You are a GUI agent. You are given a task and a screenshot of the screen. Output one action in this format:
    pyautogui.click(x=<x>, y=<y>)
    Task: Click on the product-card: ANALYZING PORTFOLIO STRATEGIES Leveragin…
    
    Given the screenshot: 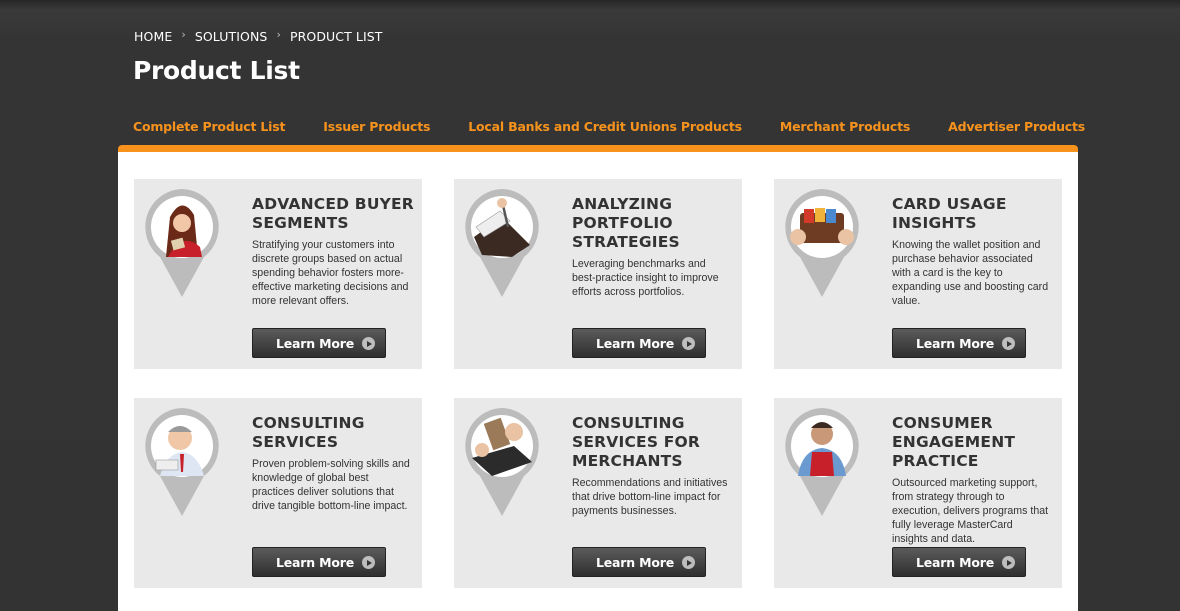 What is the action you would take?
    pyautogui.click(x=598, y=274)
    